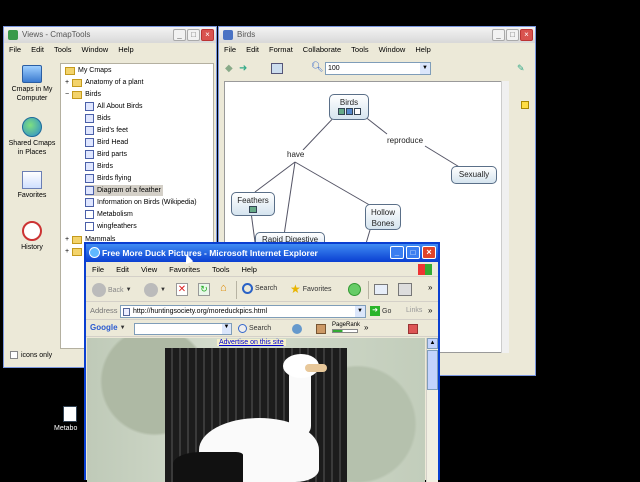  What do you see at coordinates (112, 290) in the screenshot?
I see `back-button: Back ▼` at bounding box center [112, 290].